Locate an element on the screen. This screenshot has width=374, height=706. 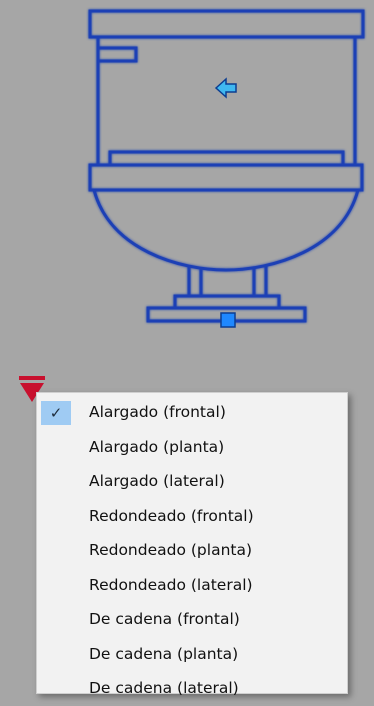
check-icon: ✓ is located at coordinates (56, 413).